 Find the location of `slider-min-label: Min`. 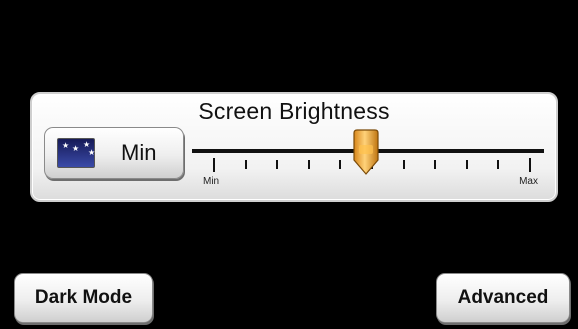

slider-min-label: Min is located at coordinates (211, 181).